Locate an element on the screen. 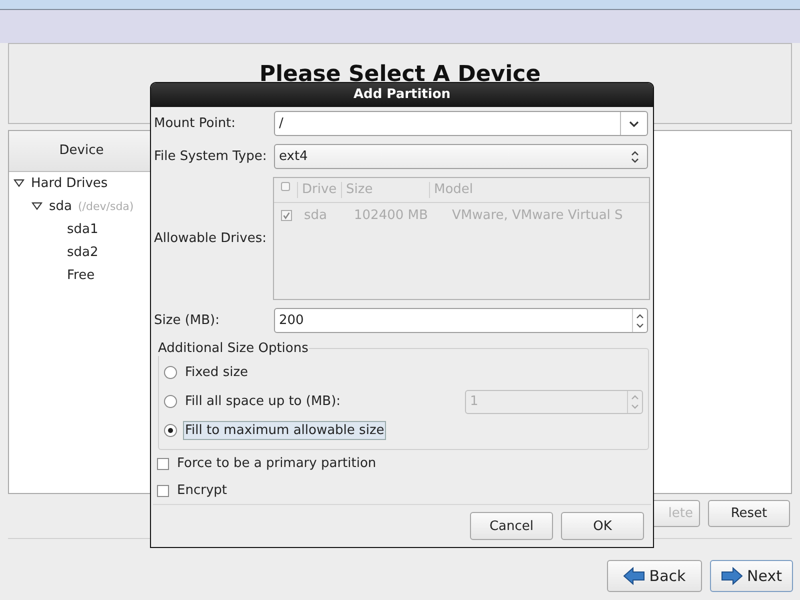  frame-title: Additional Size Options is located at coordinates (233, 348).